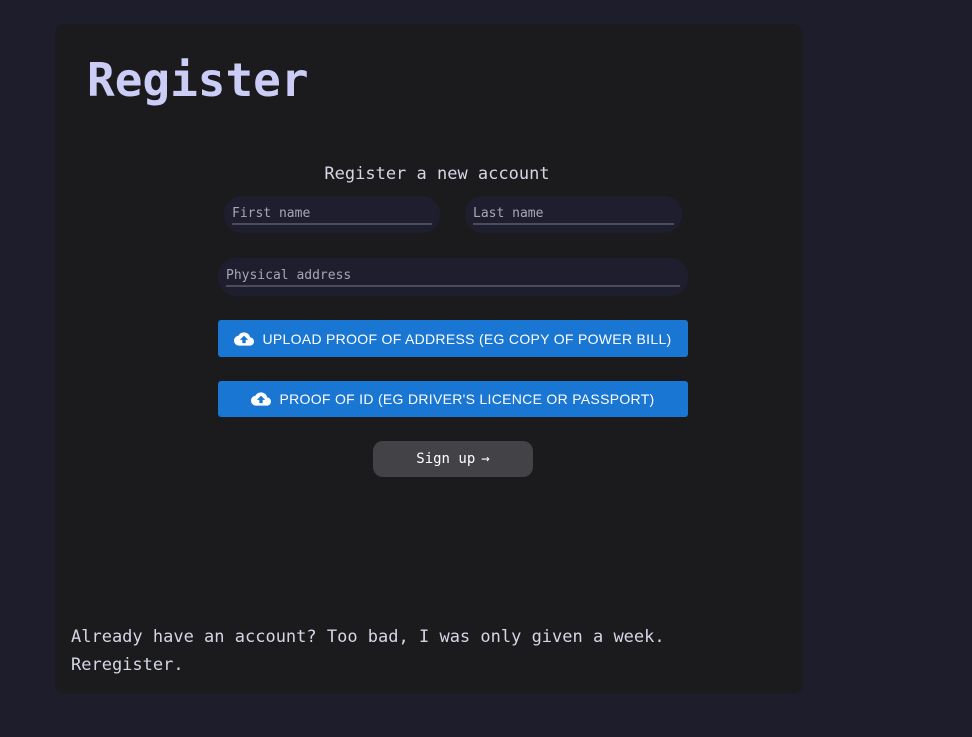 This screenshot has width=972, height=737. Describe the element at coordinates (437, 174) in the screenshot. I see `form-heading: Register a new account` at that location.